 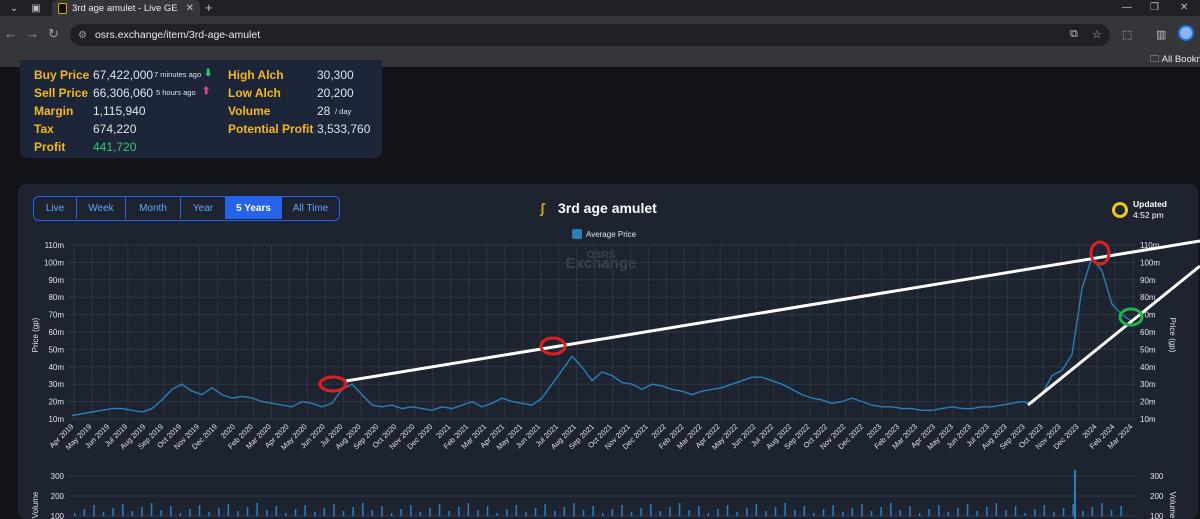 I want to click on high-alch-value: 30,300, so click(x=335, y=75).